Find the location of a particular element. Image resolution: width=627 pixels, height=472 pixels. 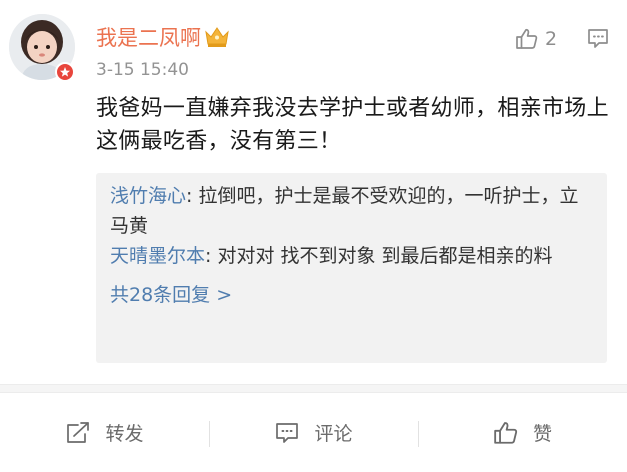

repost-label: 转发 is located at coordinates (124, 434).